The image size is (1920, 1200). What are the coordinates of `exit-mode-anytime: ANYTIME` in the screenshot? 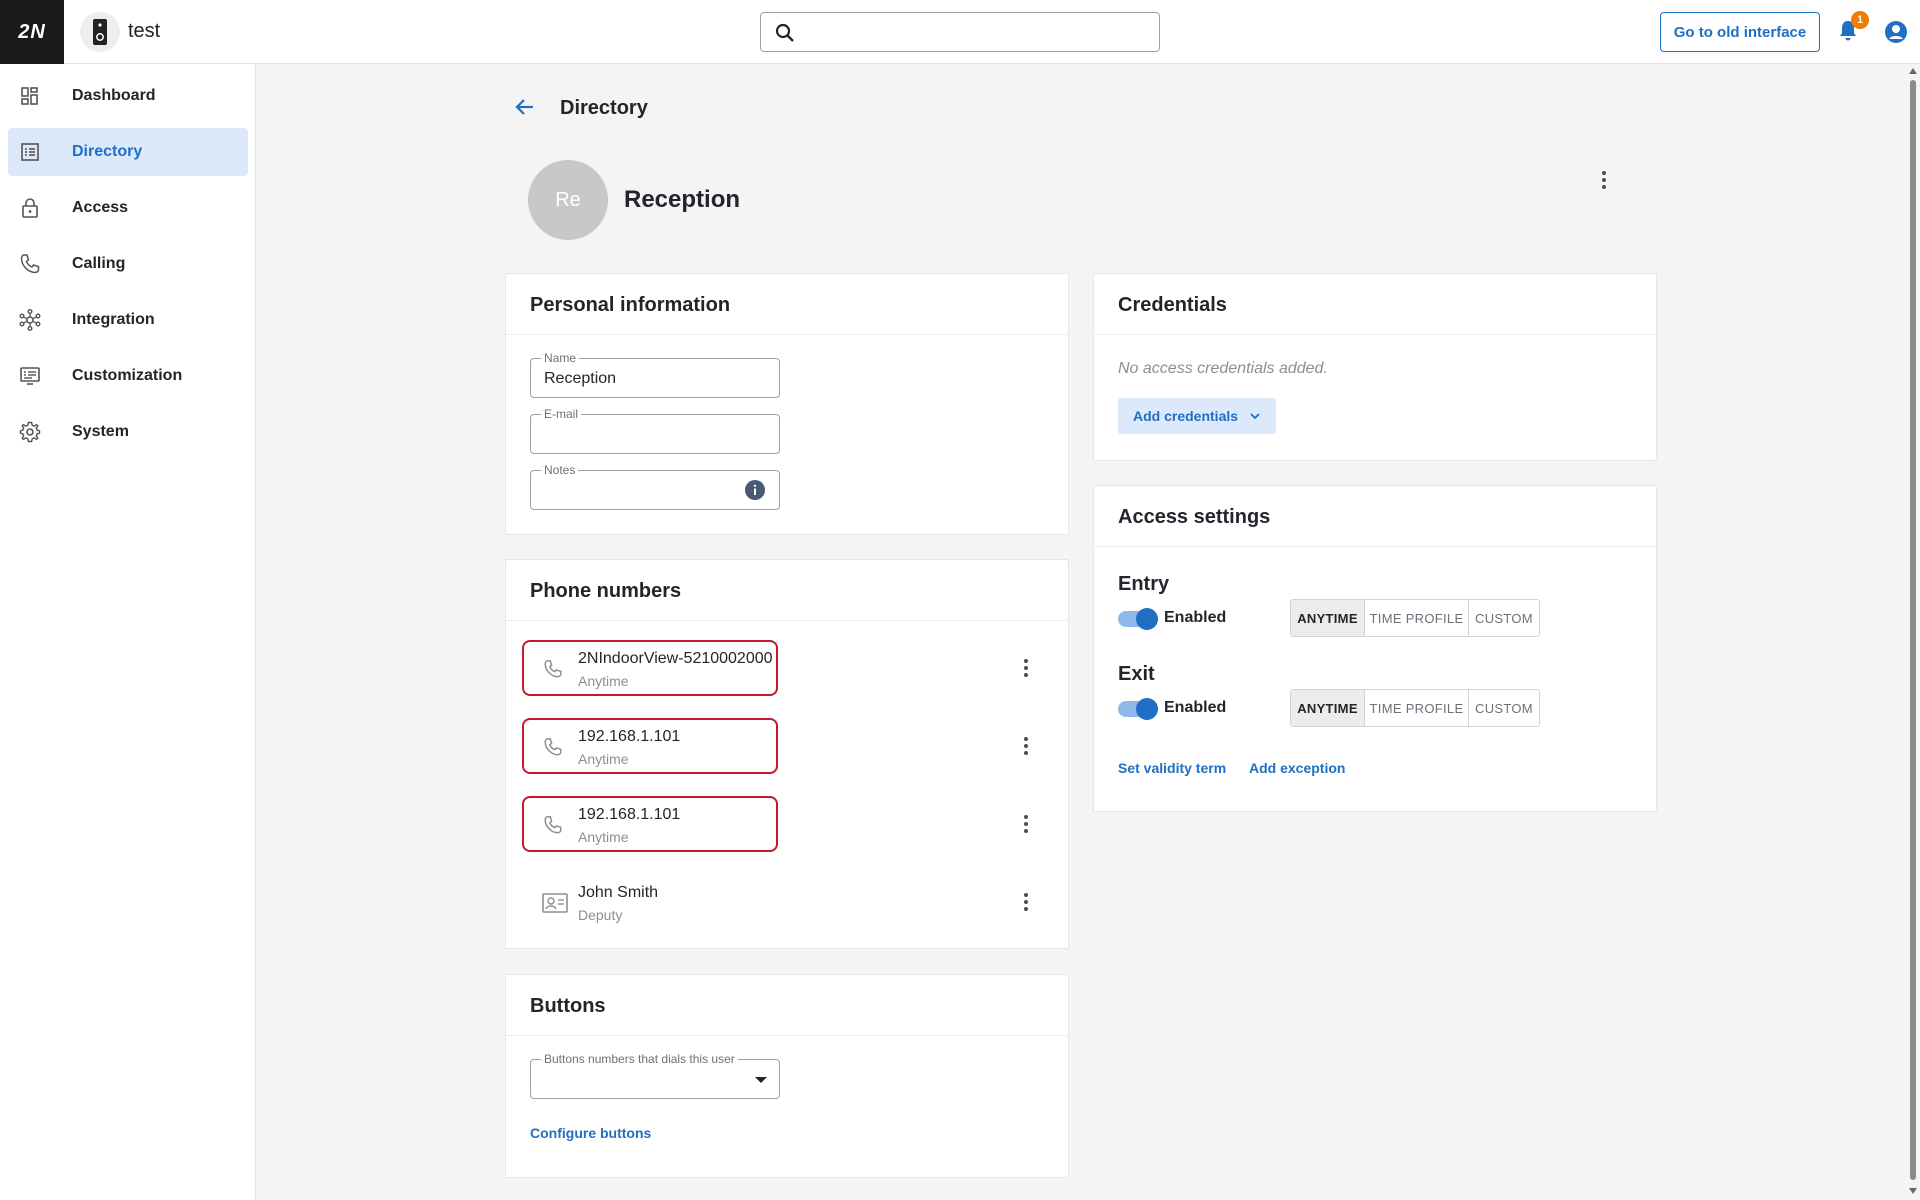 It's located at (1328, 708).